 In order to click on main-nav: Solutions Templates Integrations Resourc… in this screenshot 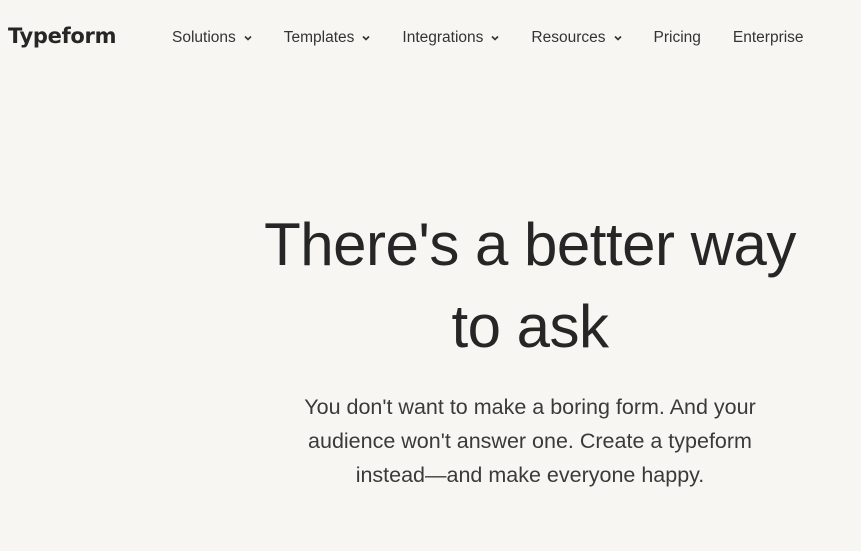, I will do `click(488, 38)`.